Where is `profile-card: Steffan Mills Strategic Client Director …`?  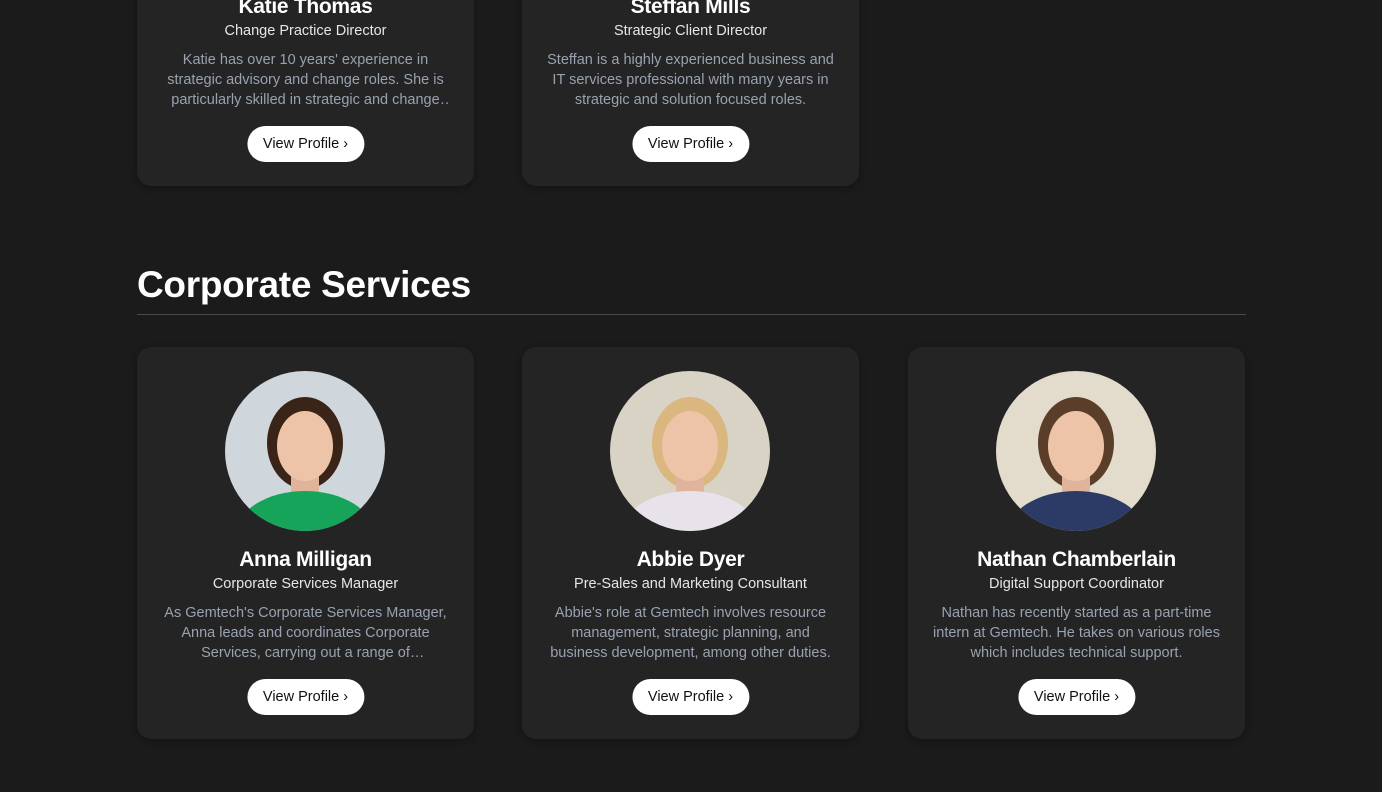
profile-card: Steffan Mills Strategic Client Director … is located at coordinates (690, 93).